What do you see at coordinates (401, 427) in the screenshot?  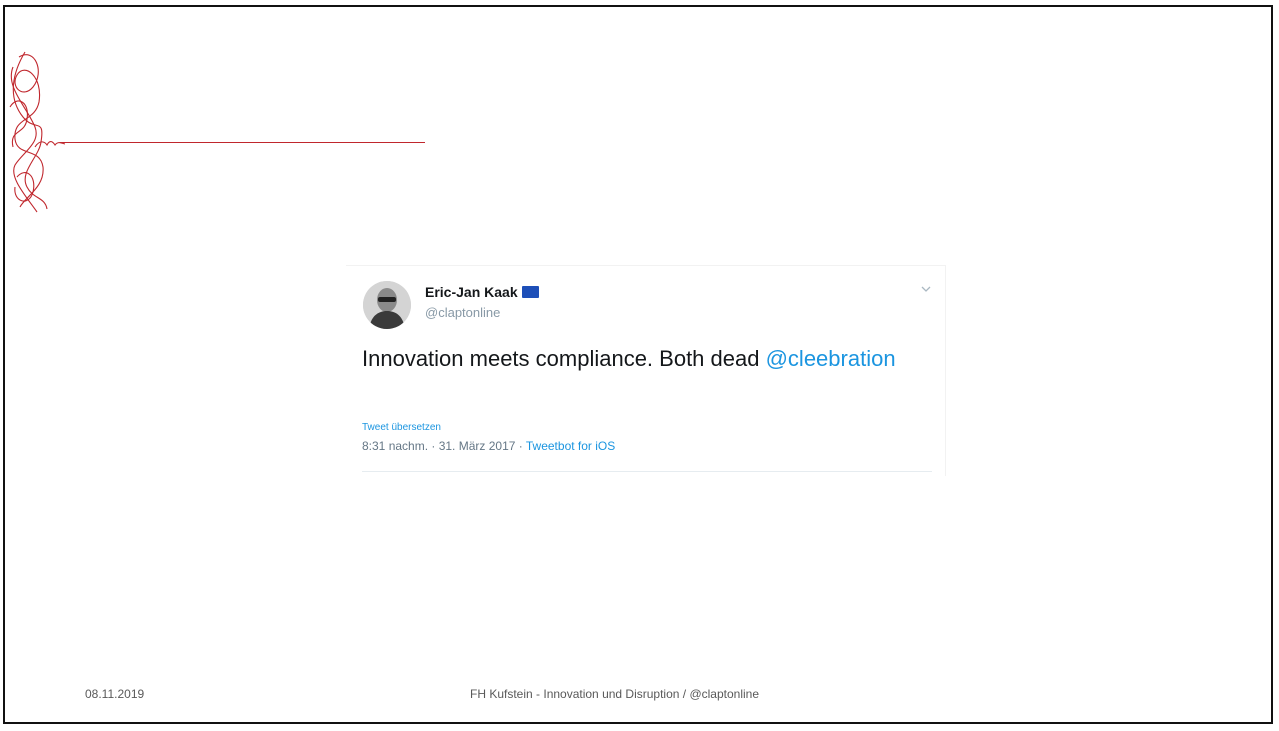 I see `translate-link: Tweet übersetzen` at bounding box center [401, 427].